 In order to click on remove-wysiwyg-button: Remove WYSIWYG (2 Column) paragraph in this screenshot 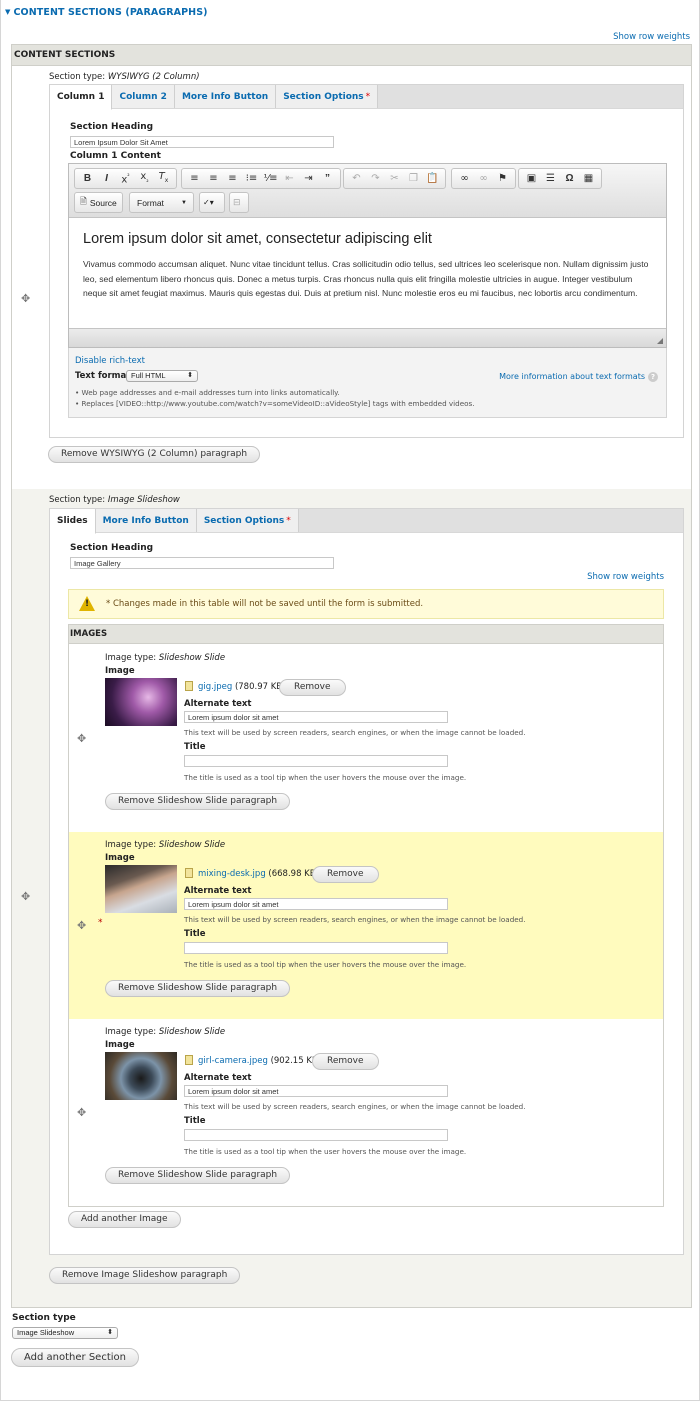, I will do `click(154, 454)`.